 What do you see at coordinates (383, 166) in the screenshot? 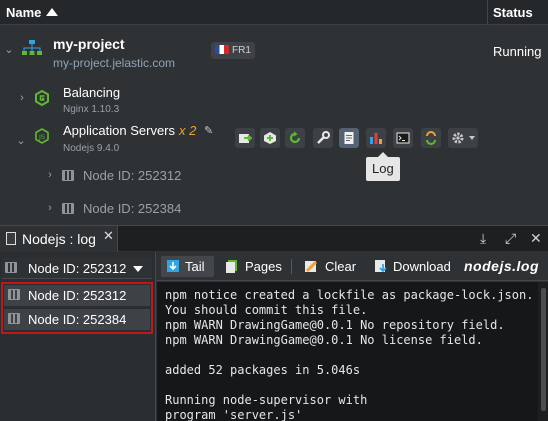
I see `log-tooltip: Log` at bounding box center [383, 166].